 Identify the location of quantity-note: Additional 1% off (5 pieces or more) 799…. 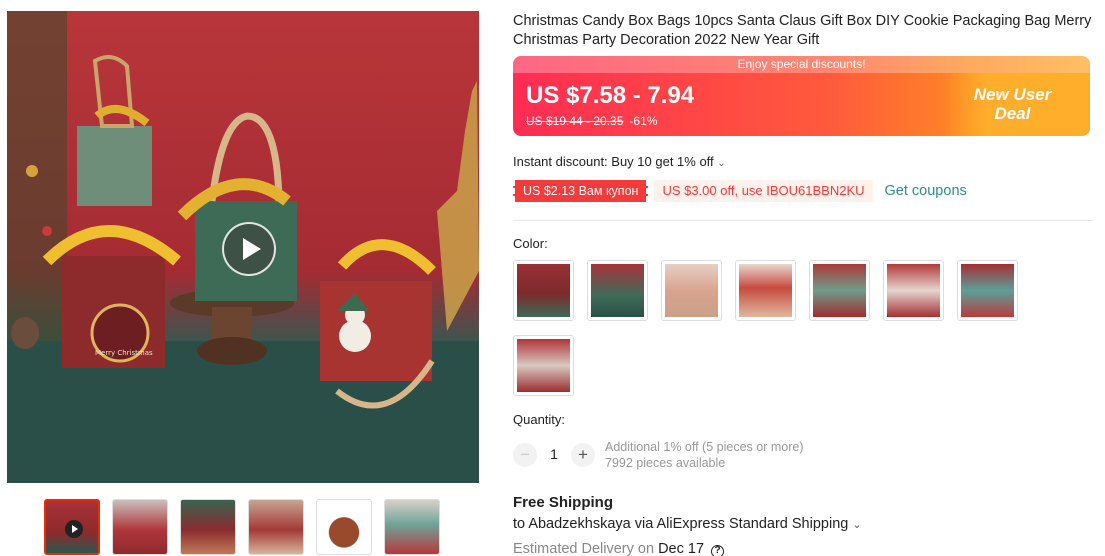
(704, 455).